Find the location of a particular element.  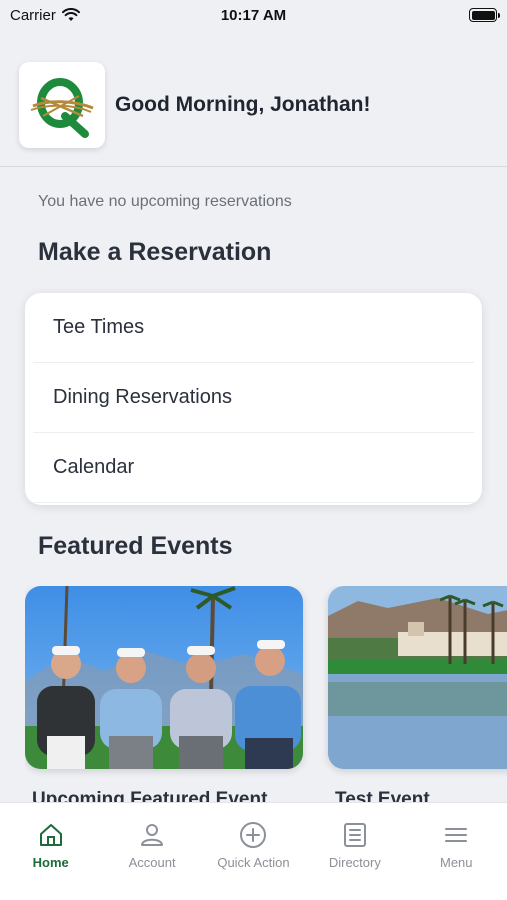

event-card-upcoming: Upcoming Featured Event is located at coordinates (164, 698).